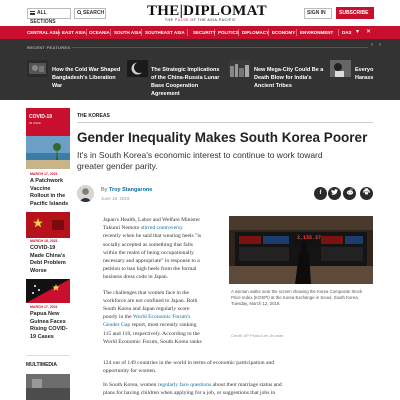 The width and height of the screenshot is (400, 400). Describe the element at coordinates (380, 45) in the screenshot. I see `next-arrow-icon: ›` at that location.